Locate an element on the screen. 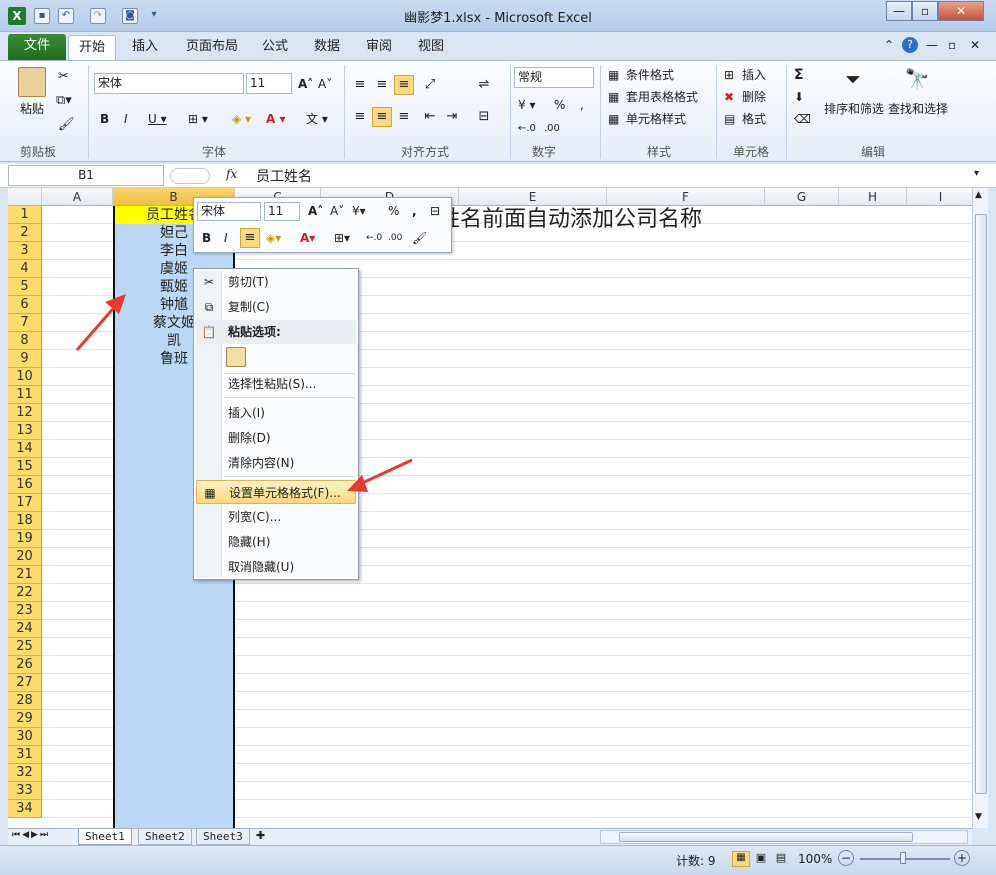 This screenshot has width=996, height=875. sheet-tab-3: Sheet3 is located at coordinates (223, 837).